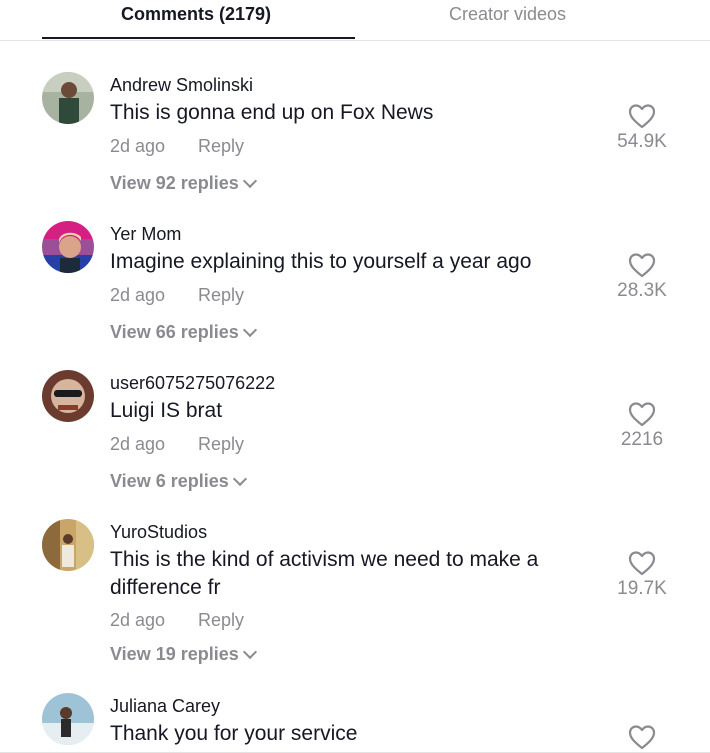  I want to click on view-replies-button: View 6 replies, so click(178, 481).